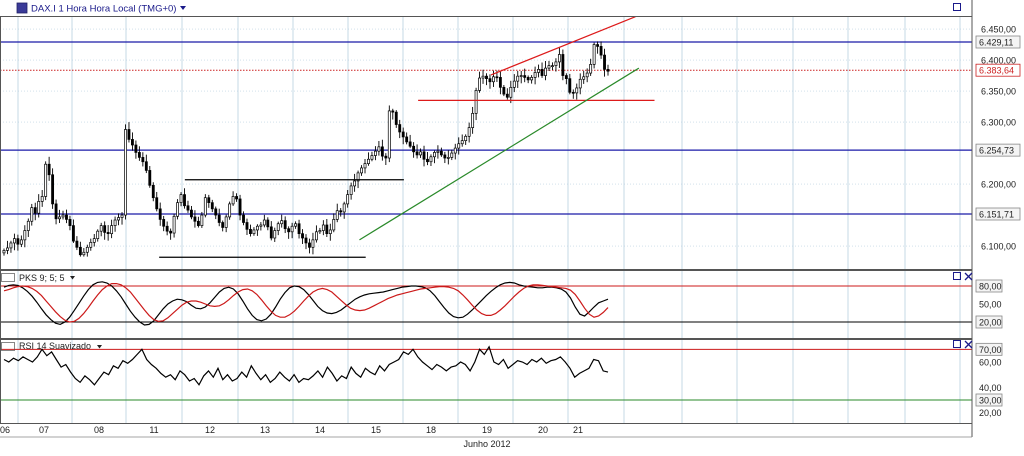 The width and height of the screenshot is (1024, 456). Describe the element at coordinates (320, 430) in the screenshot. I see `x-tick-label: 14` at that location.